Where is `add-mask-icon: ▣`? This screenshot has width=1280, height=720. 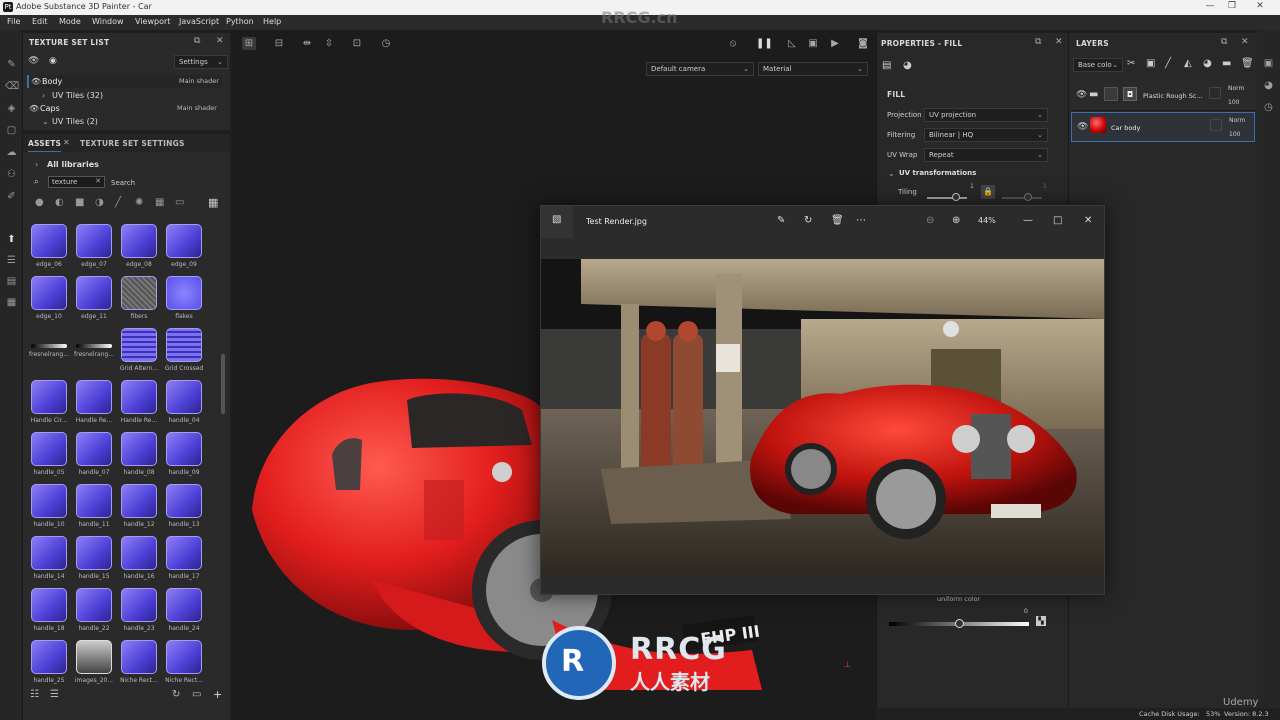 add-mask-icon: ▣ is located at coordinates (1150, 63).